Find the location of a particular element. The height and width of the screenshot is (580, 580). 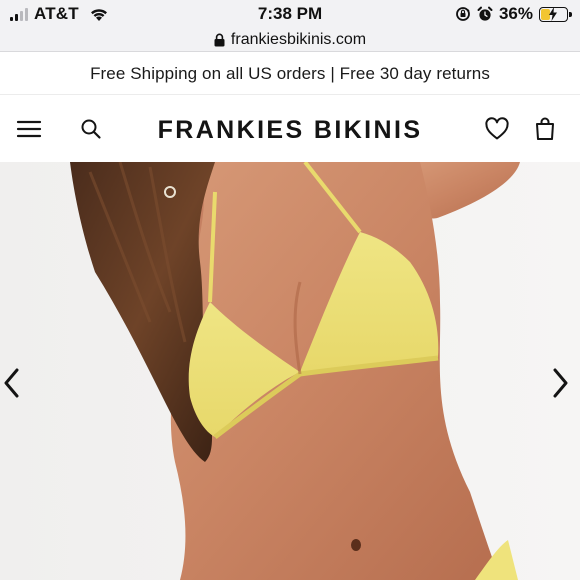

battery-charging-icon is located at coordinates (555, 14).